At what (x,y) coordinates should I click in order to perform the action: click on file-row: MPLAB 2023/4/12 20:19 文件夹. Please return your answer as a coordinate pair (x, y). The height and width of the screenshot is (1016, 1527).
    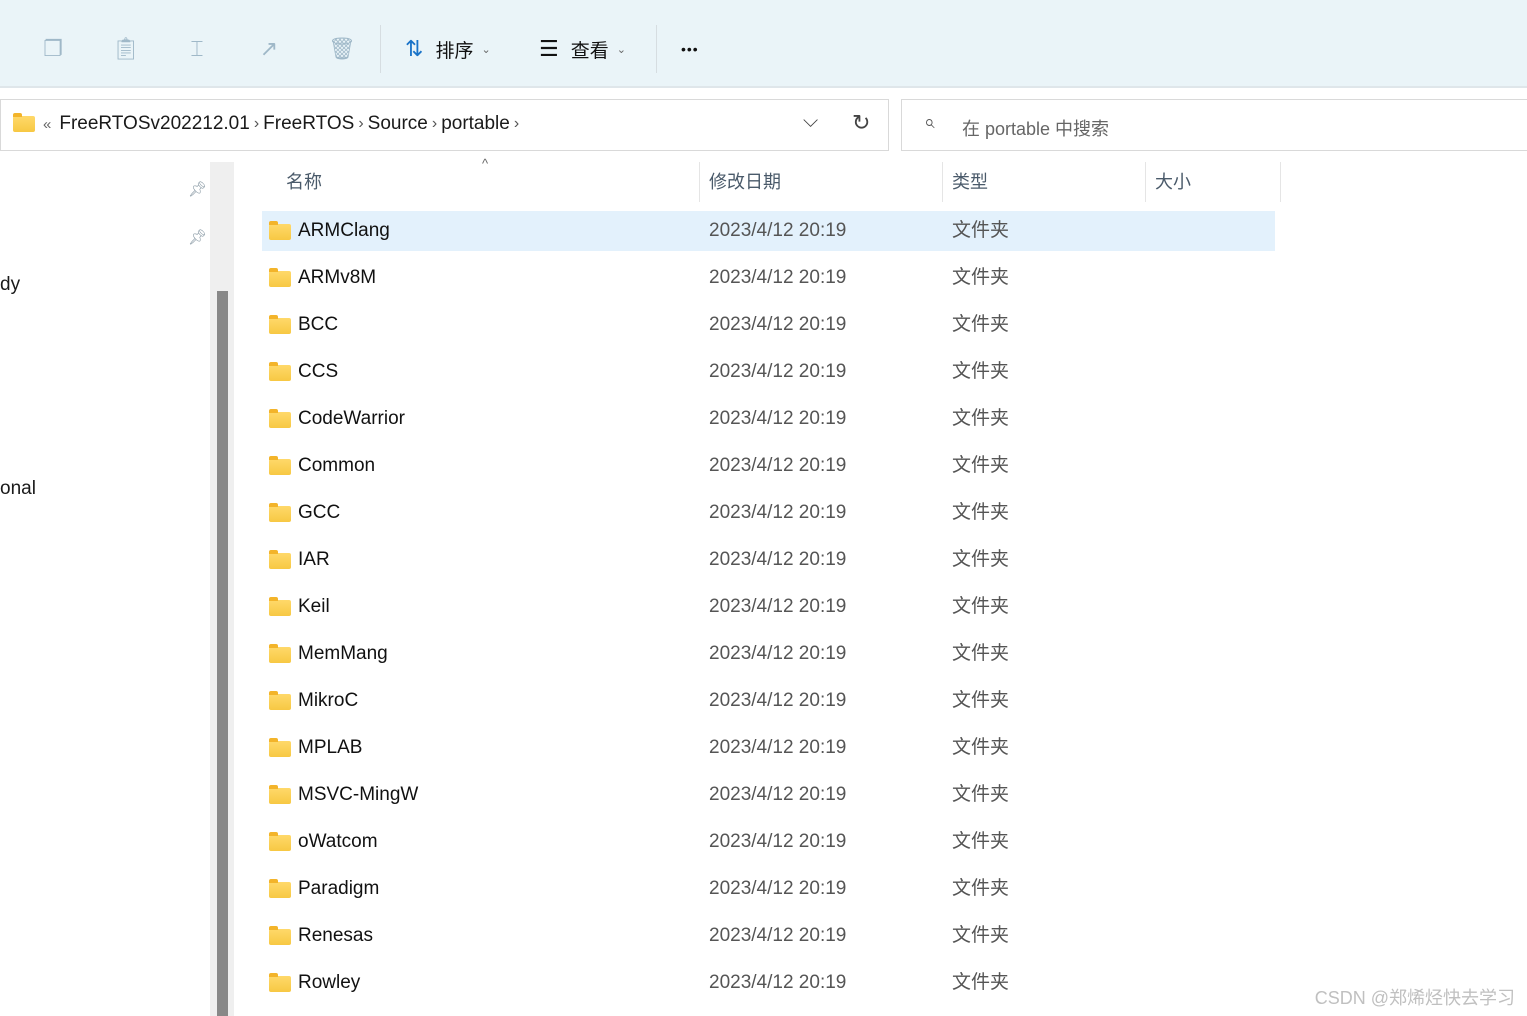
    Looking at the image, I should click on (768, 748).